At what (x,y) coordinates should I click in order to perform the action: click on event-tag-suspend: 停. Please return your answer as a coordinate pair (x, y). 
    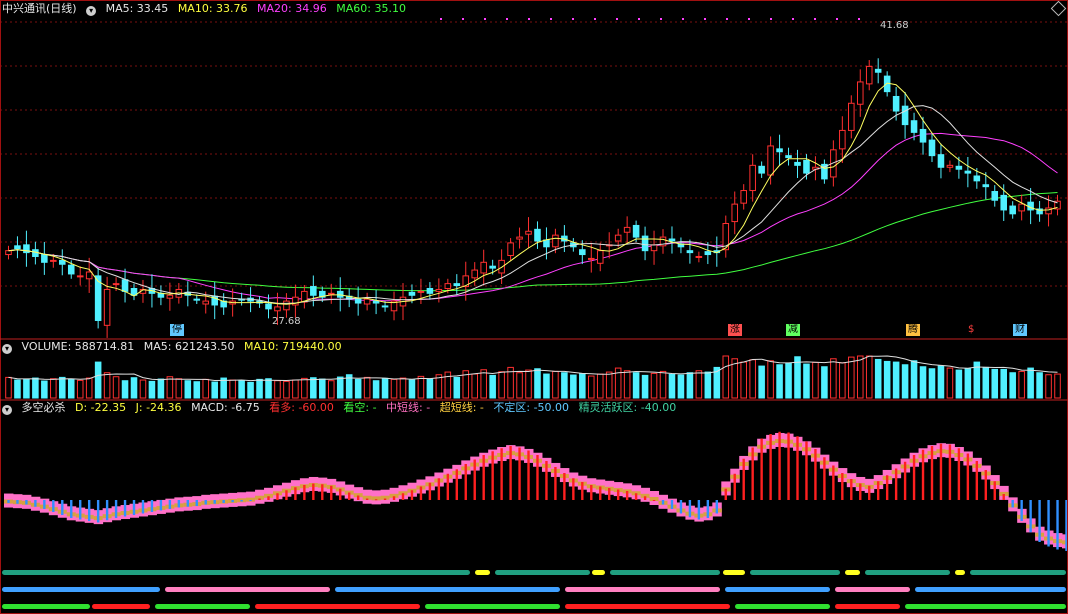
    Looking at the image, I should click on (177, 330).